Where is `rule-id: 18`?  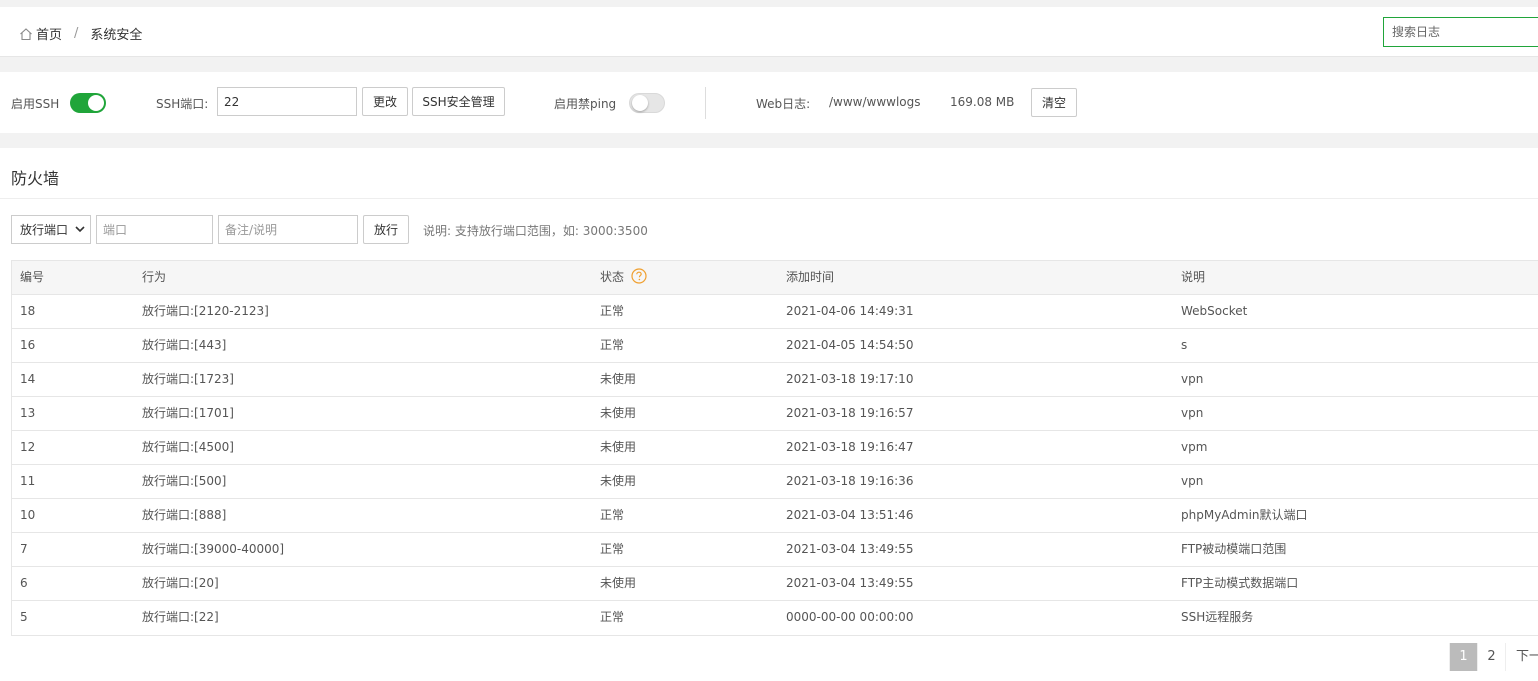
rule-id: 18 is located at coordinates (28, 311).